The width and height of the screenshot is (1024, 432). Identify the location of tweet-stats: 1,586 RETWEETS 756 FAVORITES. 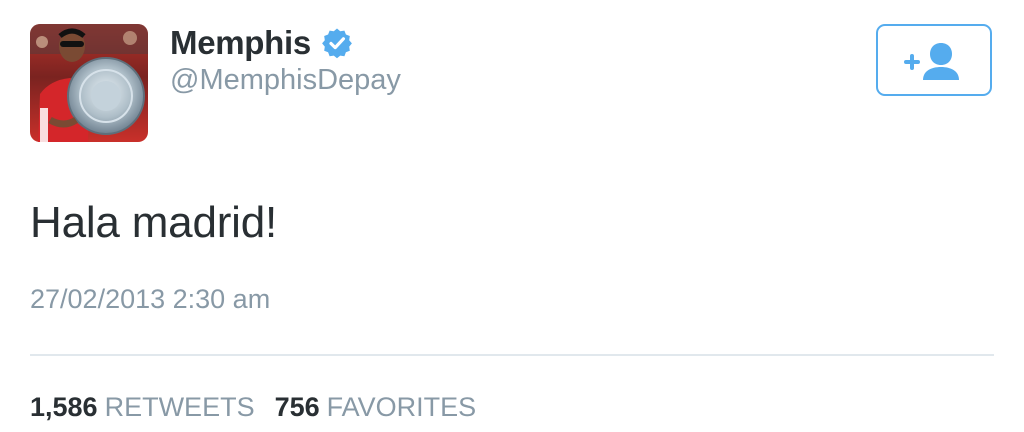
(263, 407).